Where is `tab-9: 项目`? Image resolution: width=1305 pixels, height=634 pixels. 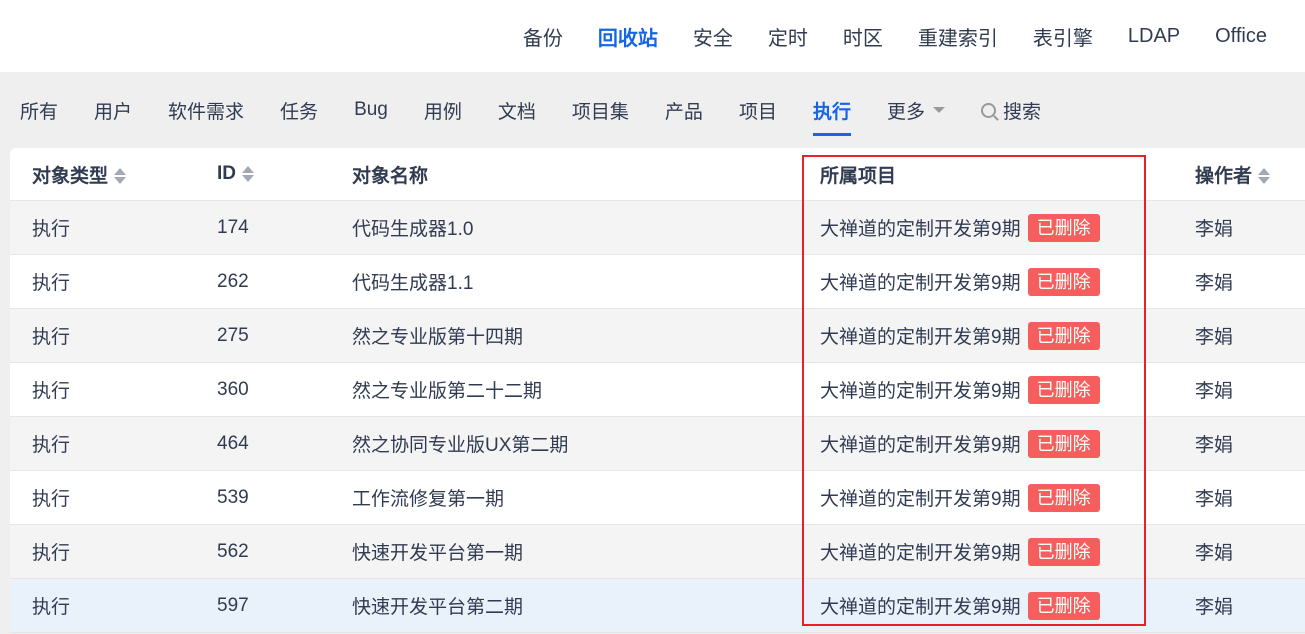
tab-9: 项目 is located at coordinates (758, 110).